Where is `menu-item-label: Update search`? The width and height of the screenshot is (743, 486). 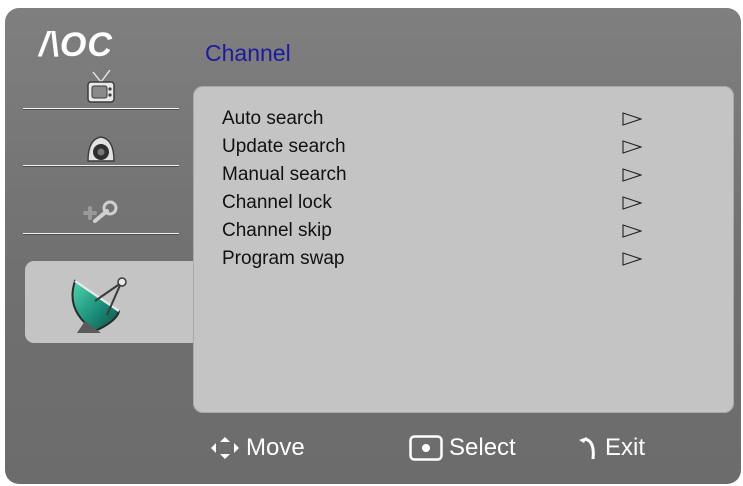
menu-item-label: Update search is located at coordinates (284, 146).